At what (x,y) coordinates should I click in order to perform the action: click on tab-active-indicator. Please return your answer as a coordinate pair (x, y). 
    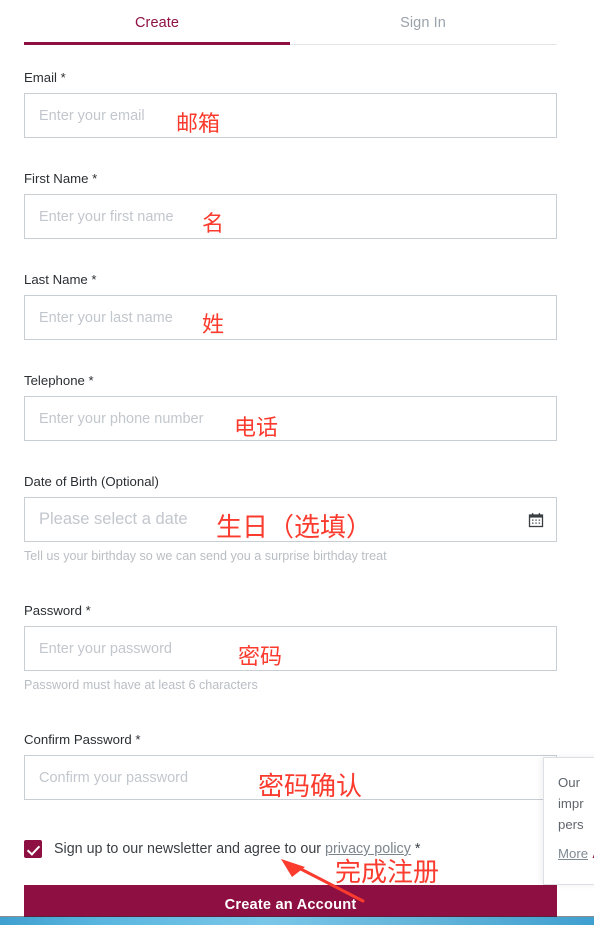
    Looking at the image, I should click on (157, 43).